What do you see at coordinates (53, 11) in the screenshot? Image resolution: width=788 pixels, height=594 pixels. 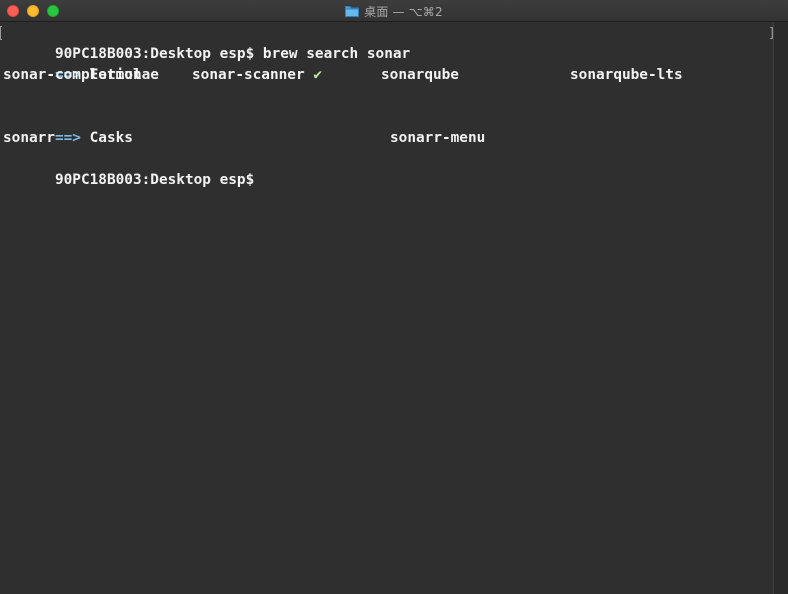 I see `zoom-button` at bounding box center [53, 11].